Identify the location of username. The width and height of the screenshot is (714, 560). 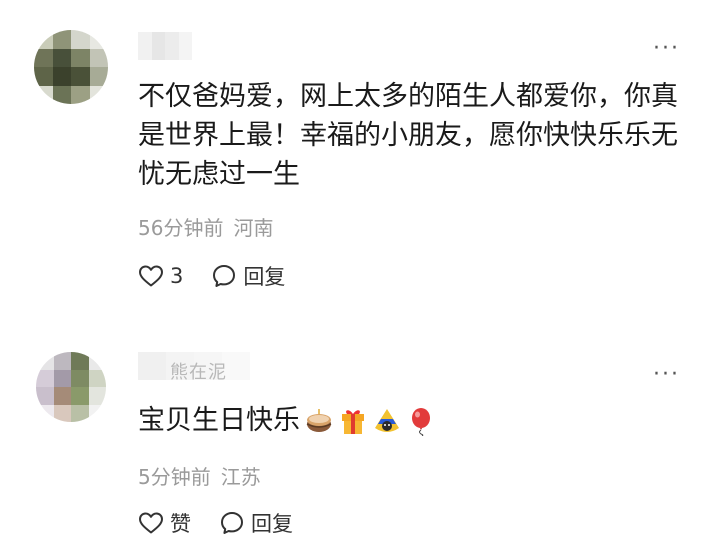
(165, 46).